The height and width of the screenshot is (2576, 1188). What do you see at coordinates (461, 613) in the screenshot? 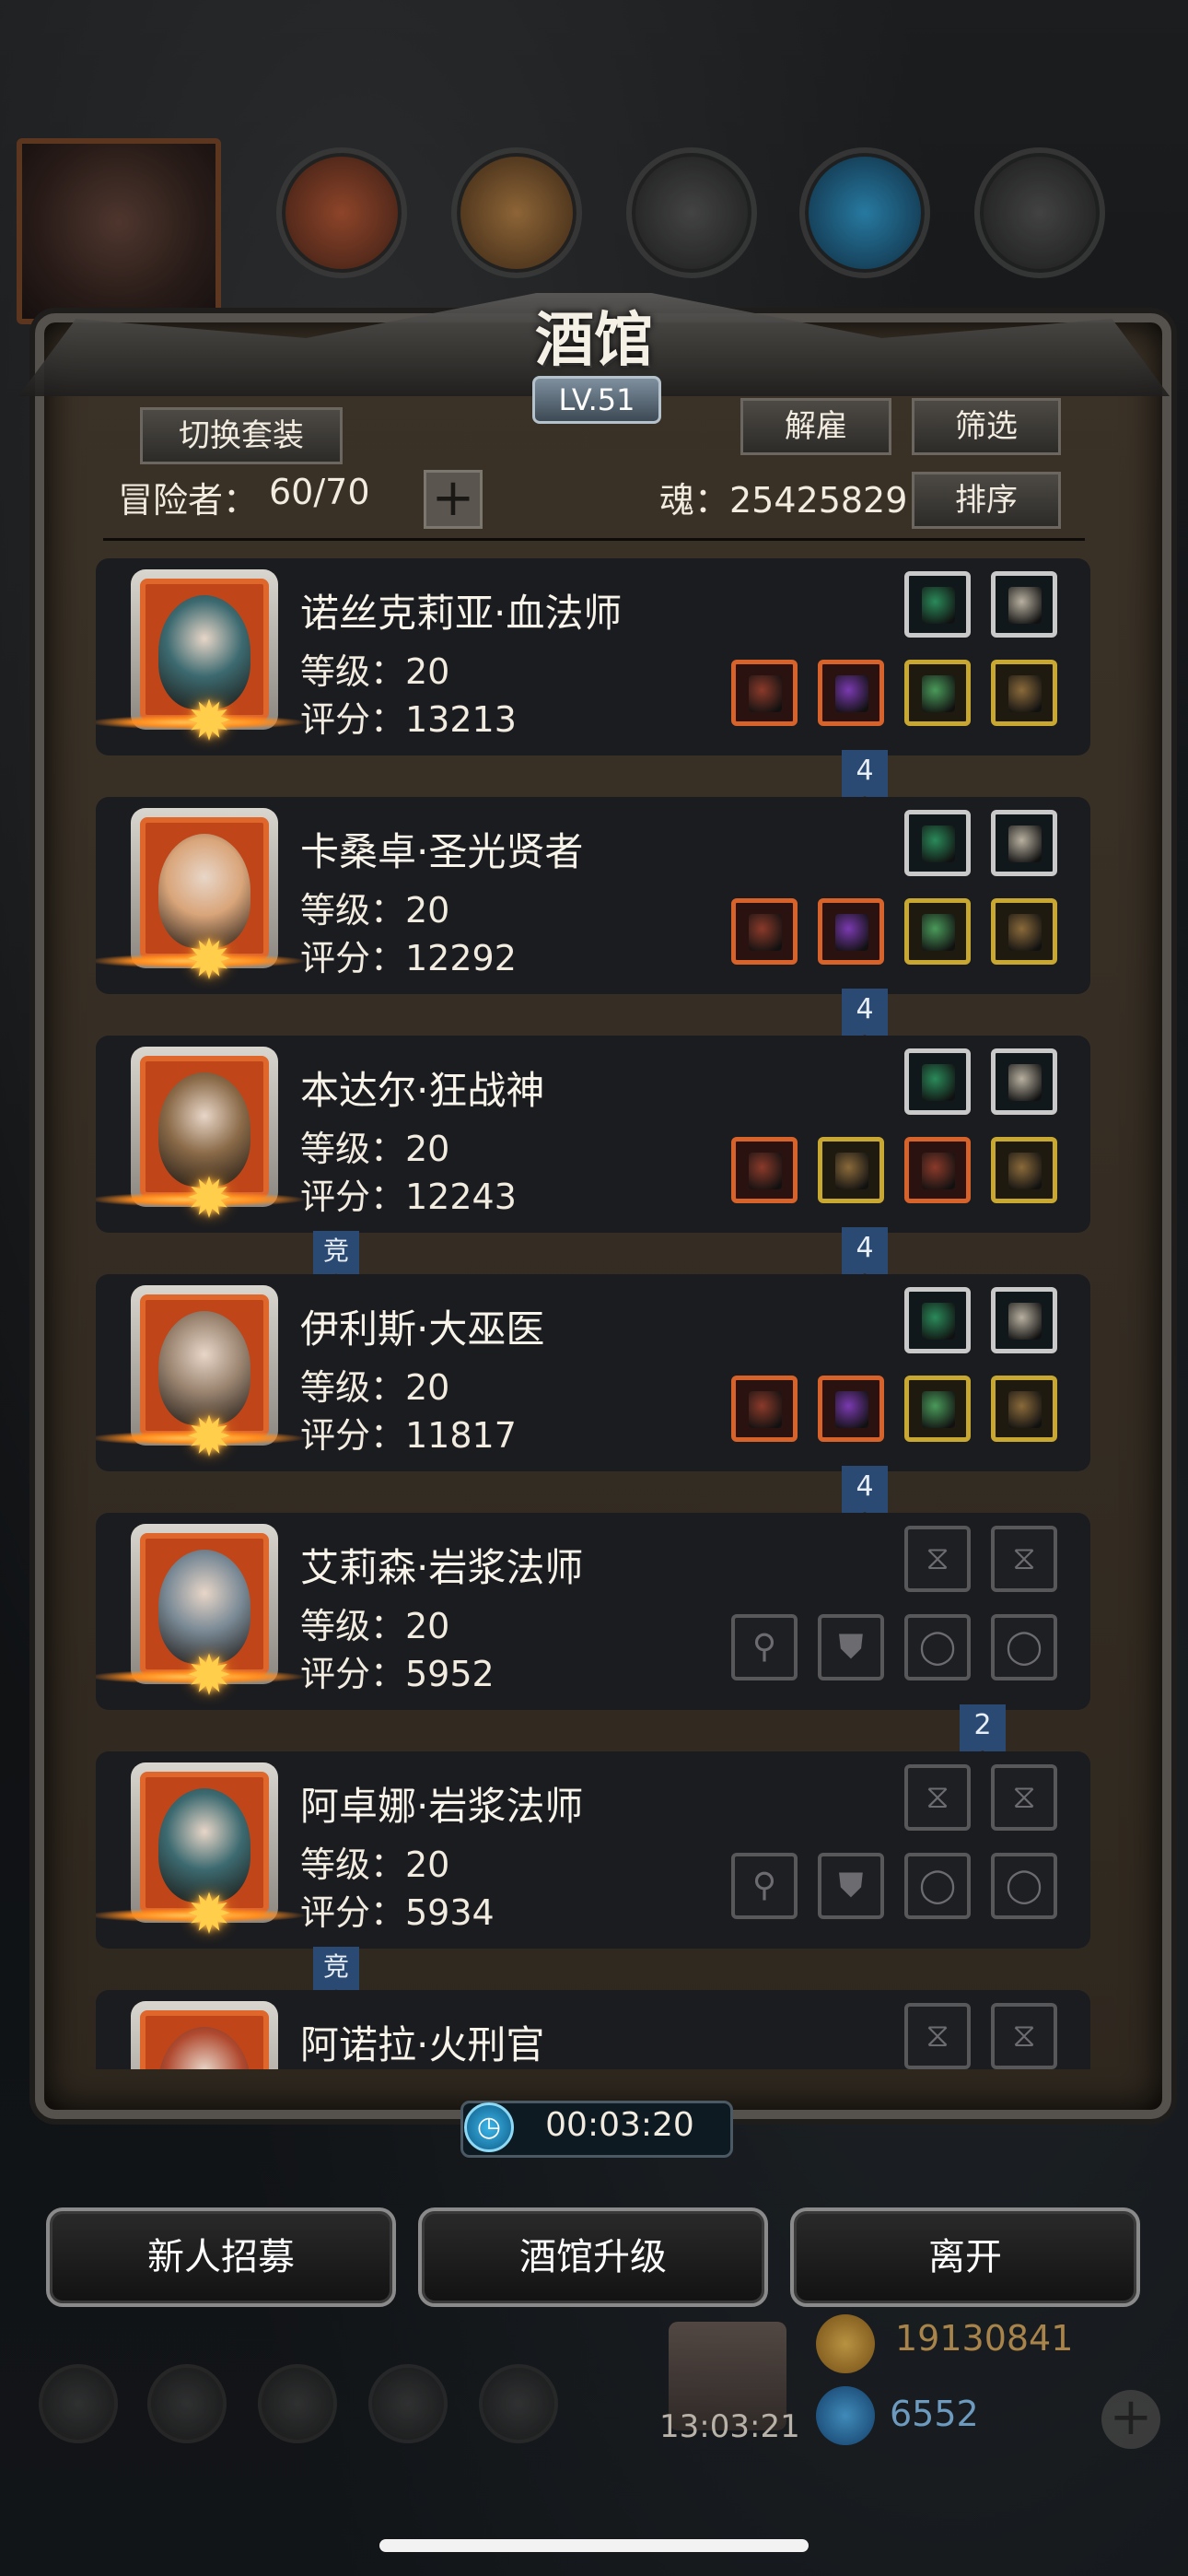
I see `hero-name: 诺丝克莉亚·血法师` at bounding box center [461, 613].